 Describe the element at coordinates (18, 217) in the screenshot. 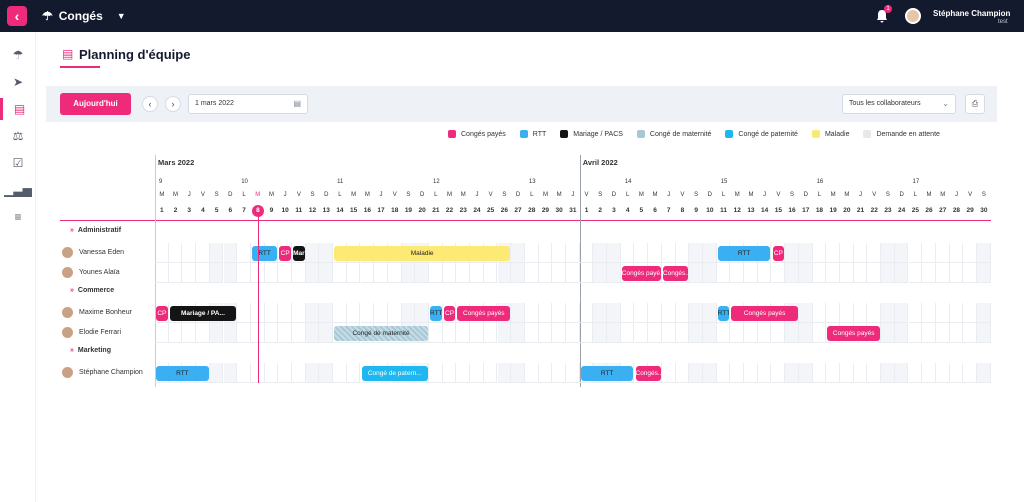

I see `sidebar-item-settings-sliders: ≡` at that location.